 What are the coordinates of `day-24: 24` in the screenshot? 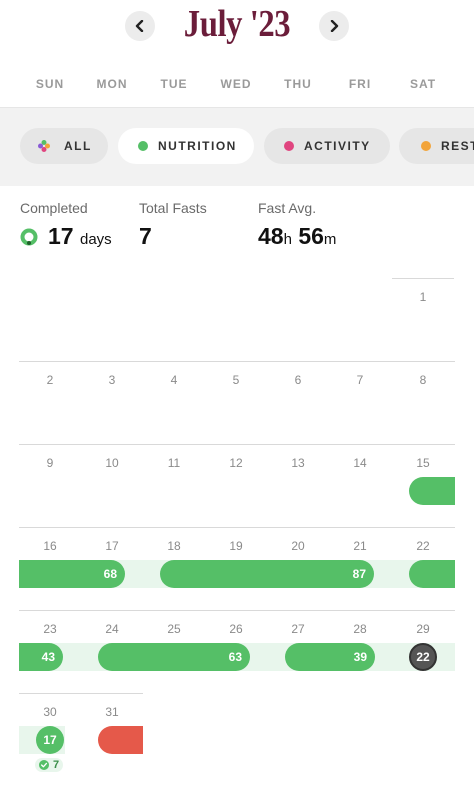 It's located at (112, 629).